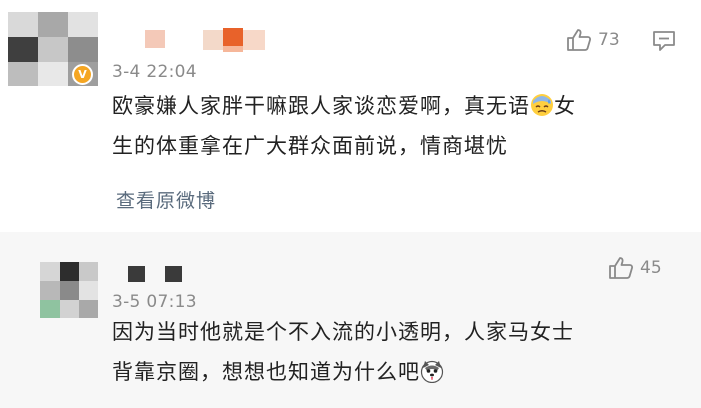 The width and height of the screenshot is (701, 408). Describe the element at coordinates (432, 371) in the screenshot. I see `husky-dog-emoji` at that location.